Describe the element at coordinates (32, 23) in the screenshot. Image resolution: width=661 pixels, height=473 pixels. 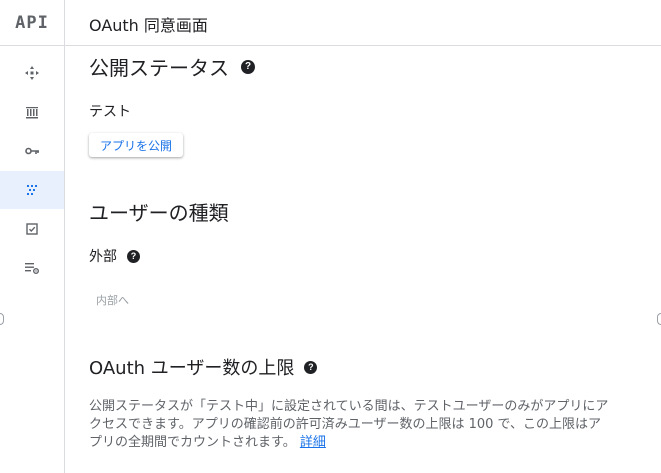
I see `api-logo: API` at that location.